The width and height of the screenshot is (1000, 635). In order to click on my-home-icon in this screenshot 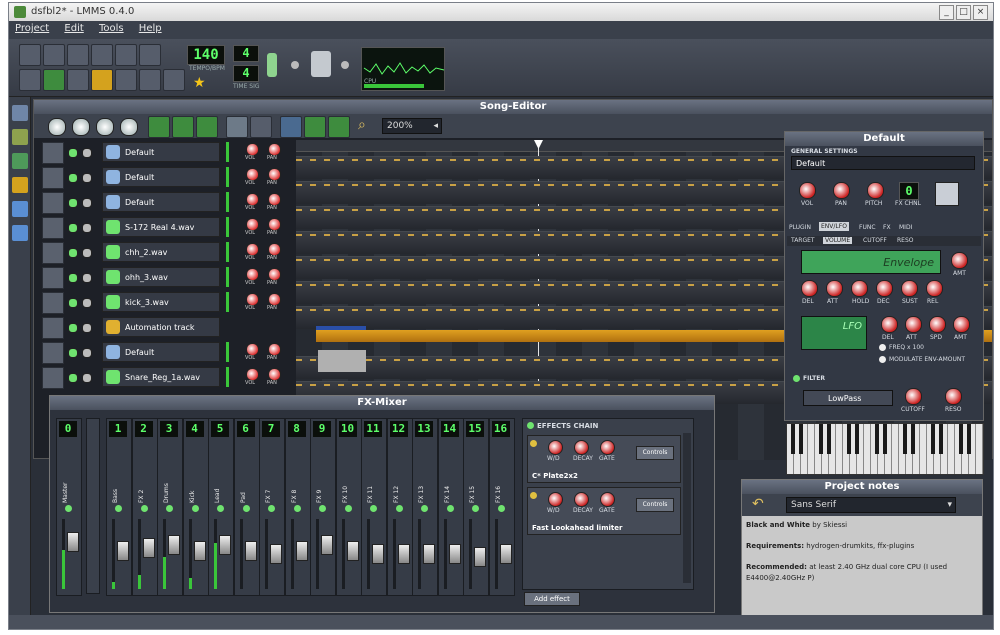, I will do `click(20, 185)`.